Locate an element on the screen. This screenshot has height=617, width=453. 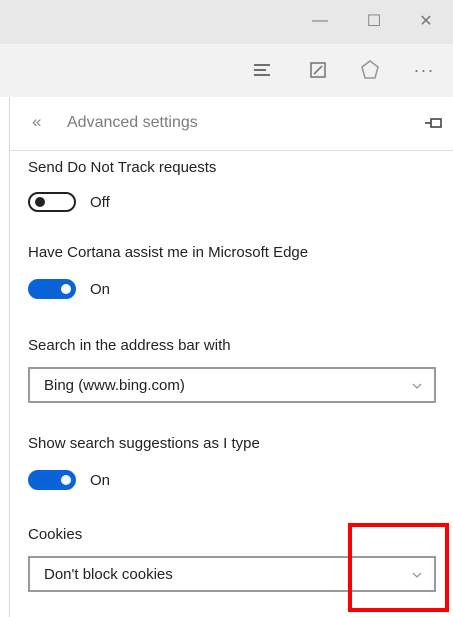
more-button: ··· is located at coordinates (424, 70).